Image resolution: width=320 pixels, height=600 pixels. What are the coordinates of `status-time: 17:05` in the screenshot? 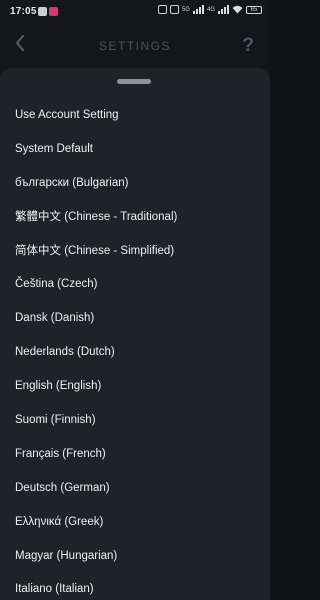 It's located at (23, 11).